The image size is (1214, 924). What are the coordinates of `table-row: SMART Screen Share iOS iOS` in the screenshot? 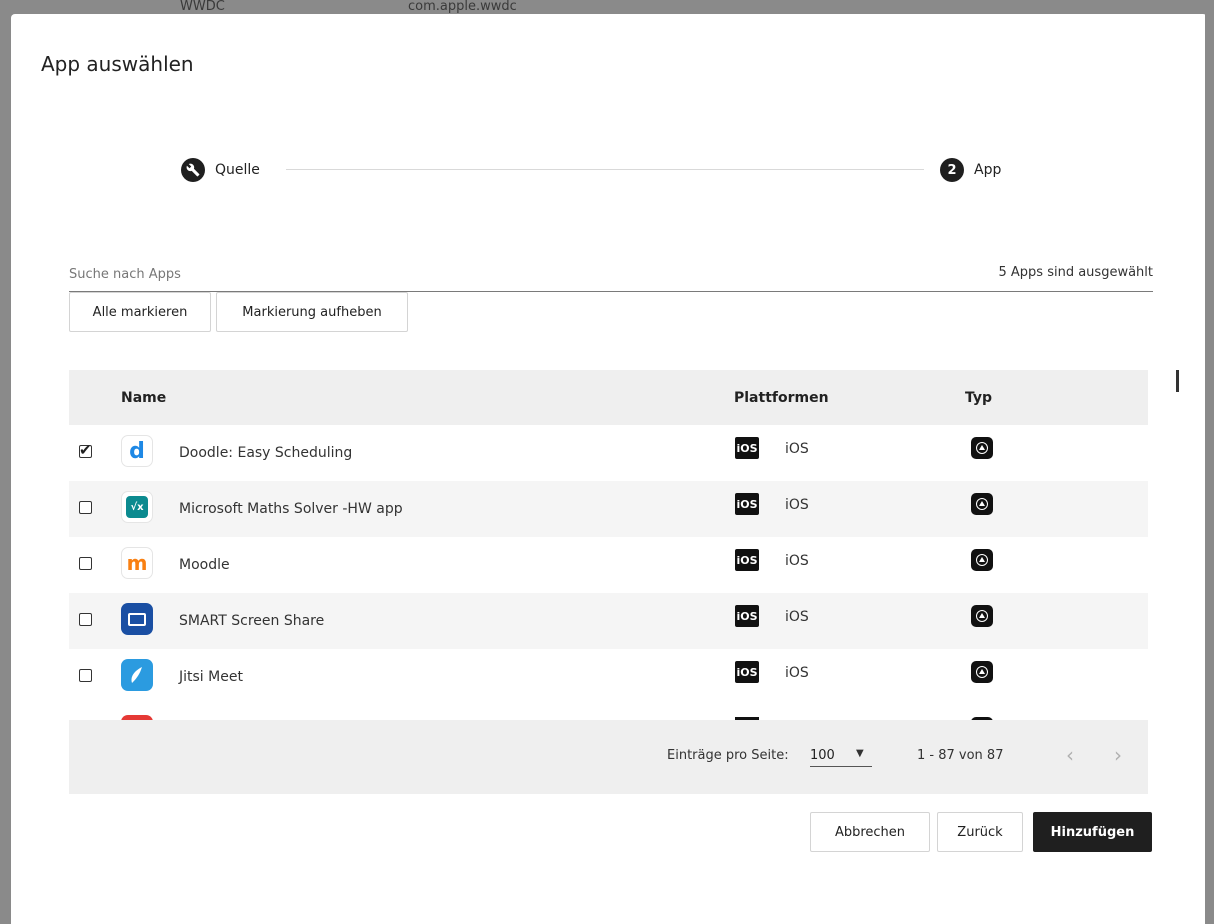 It's located at (608, 621).